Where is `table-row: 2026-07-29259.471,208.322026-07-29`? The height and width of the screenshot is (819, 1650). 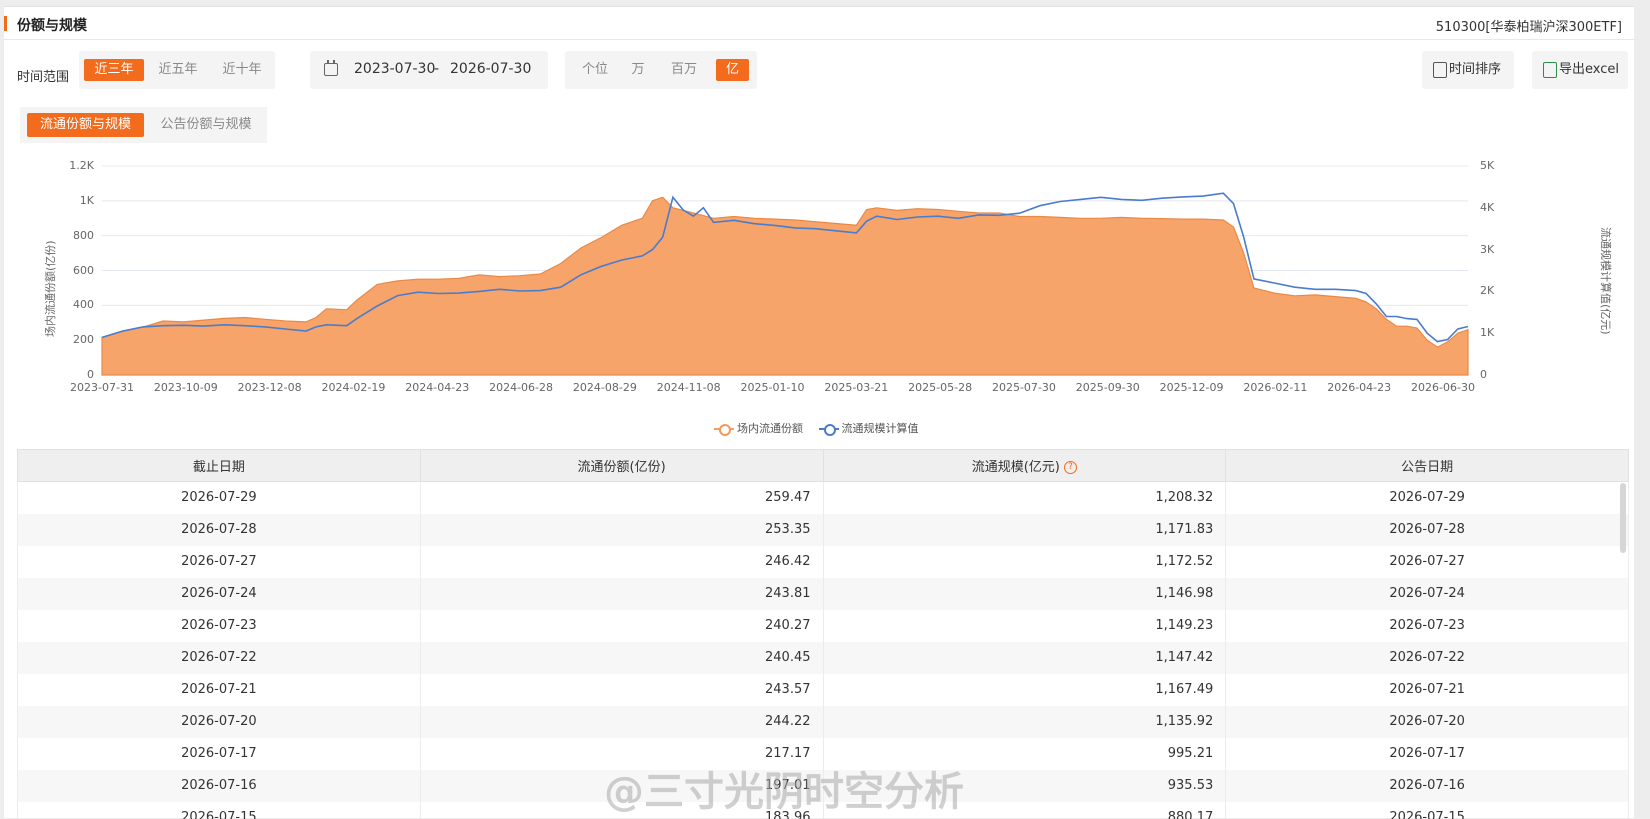 table-row: 2026-07-29259.471,208.322026-07-29 is located at coordinates (823, 498).